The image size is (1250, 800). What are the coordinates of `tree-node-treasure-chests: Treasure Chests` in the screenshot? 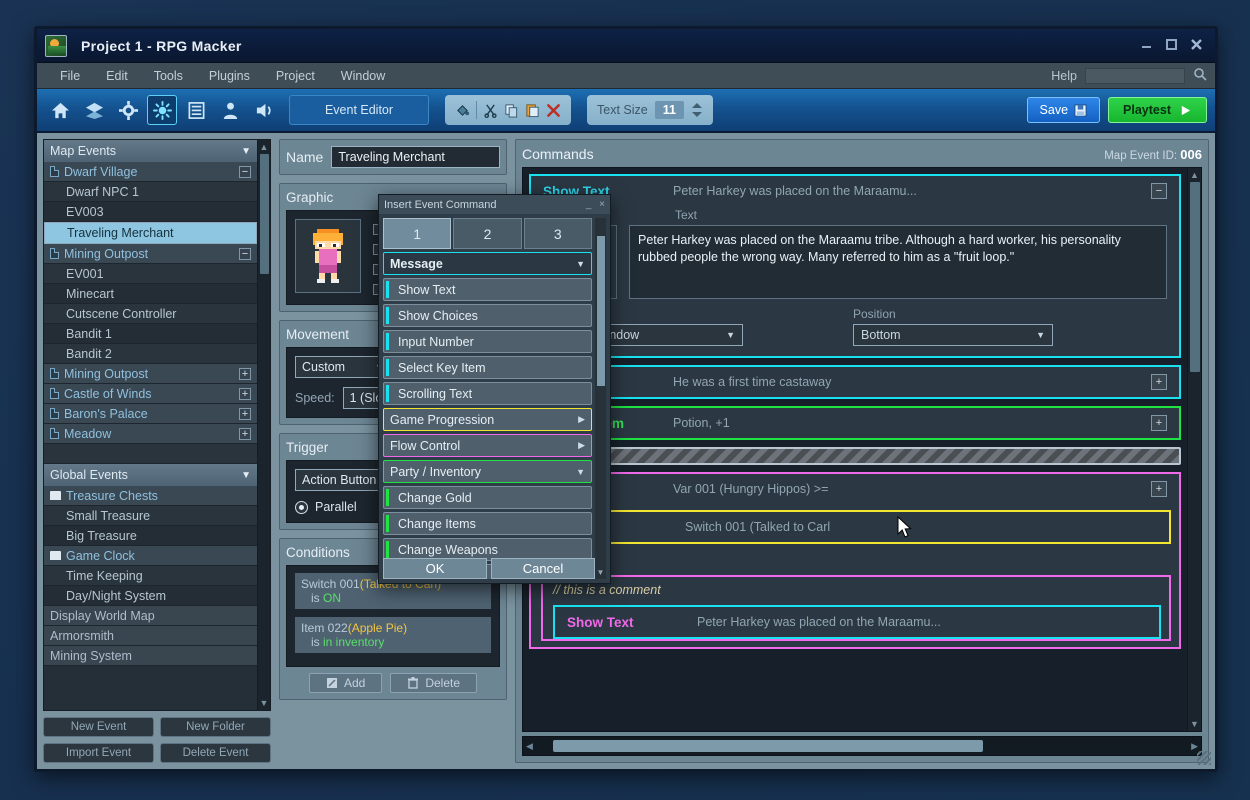 It's located at (150, 496).